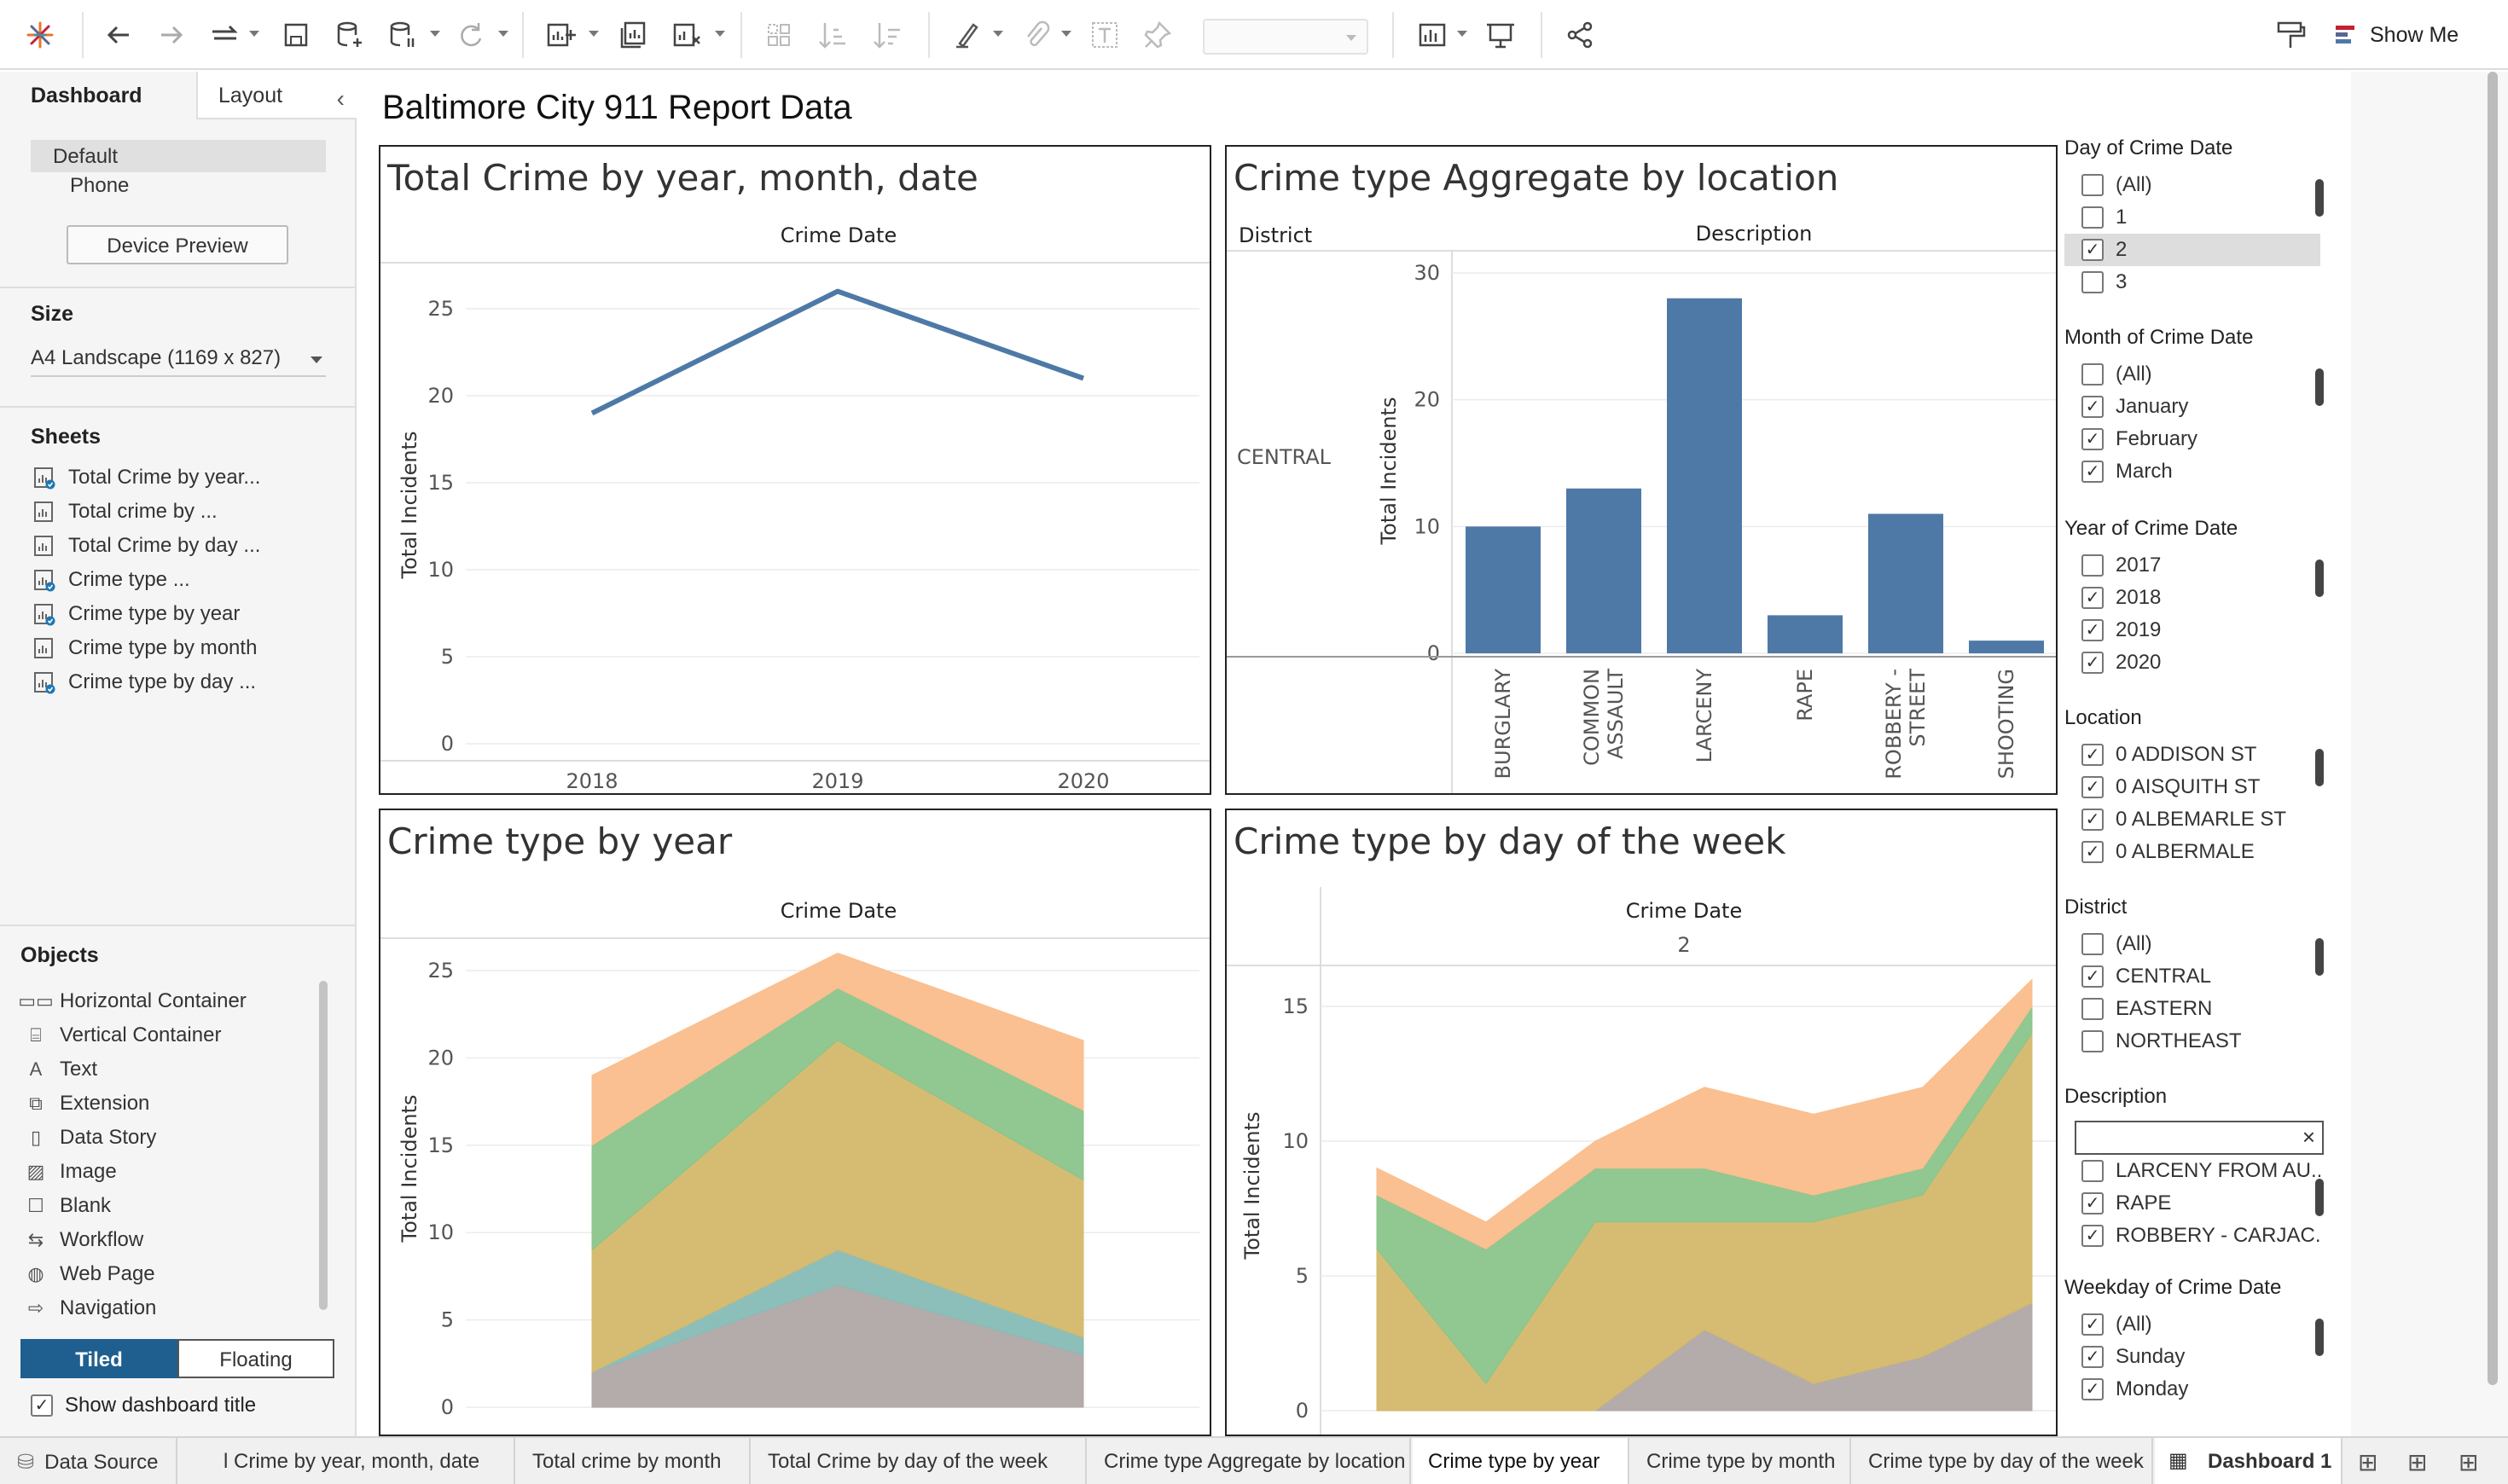 The image size is (2508, 1484). What do you see at coordinates (178, 156) in the screenshot?
I see `device-default: Default` at bounding box center [178, 156].